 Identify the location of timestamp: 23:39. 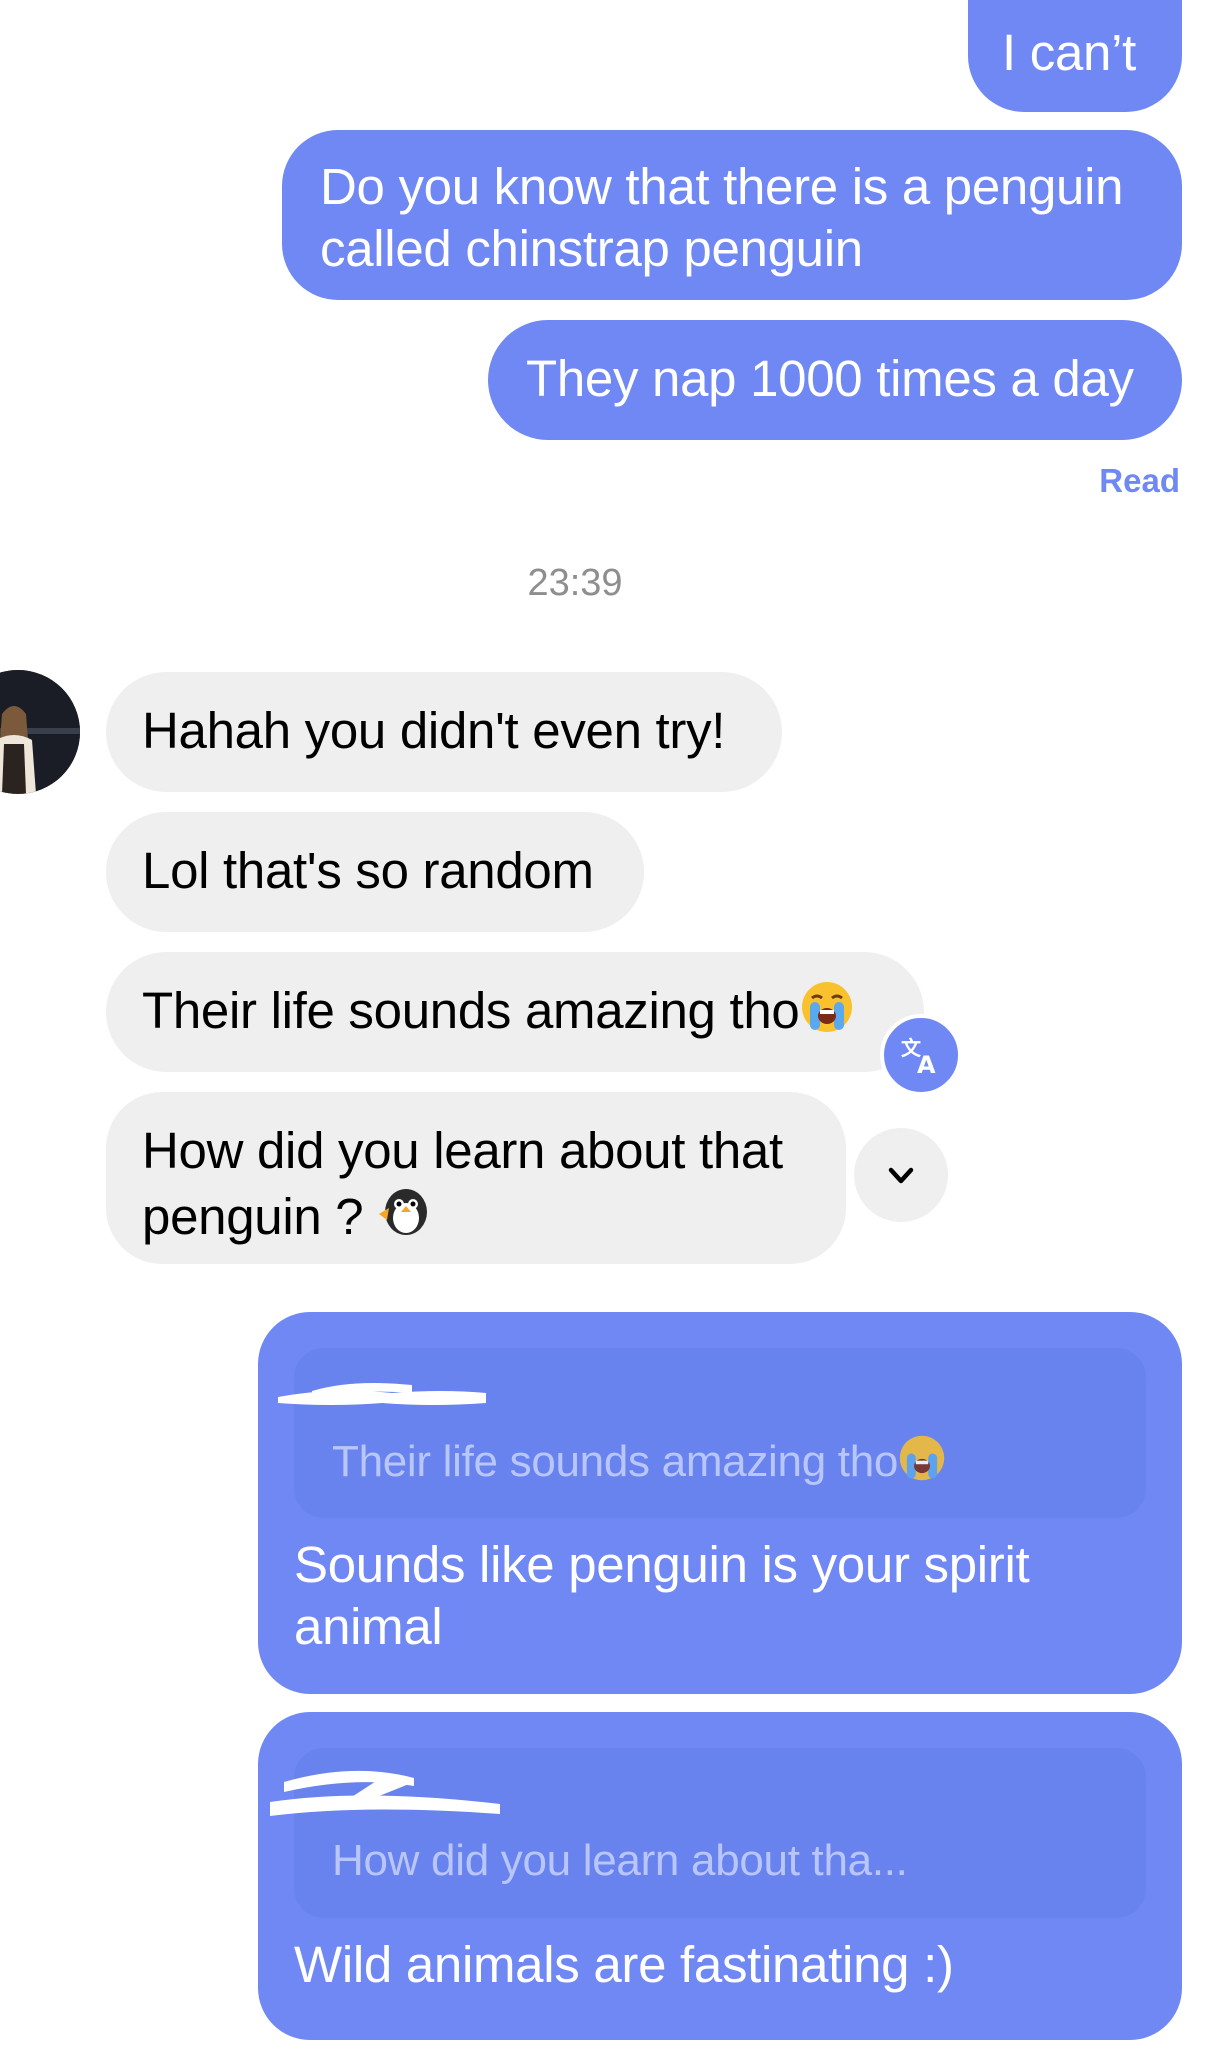
(575, 583).